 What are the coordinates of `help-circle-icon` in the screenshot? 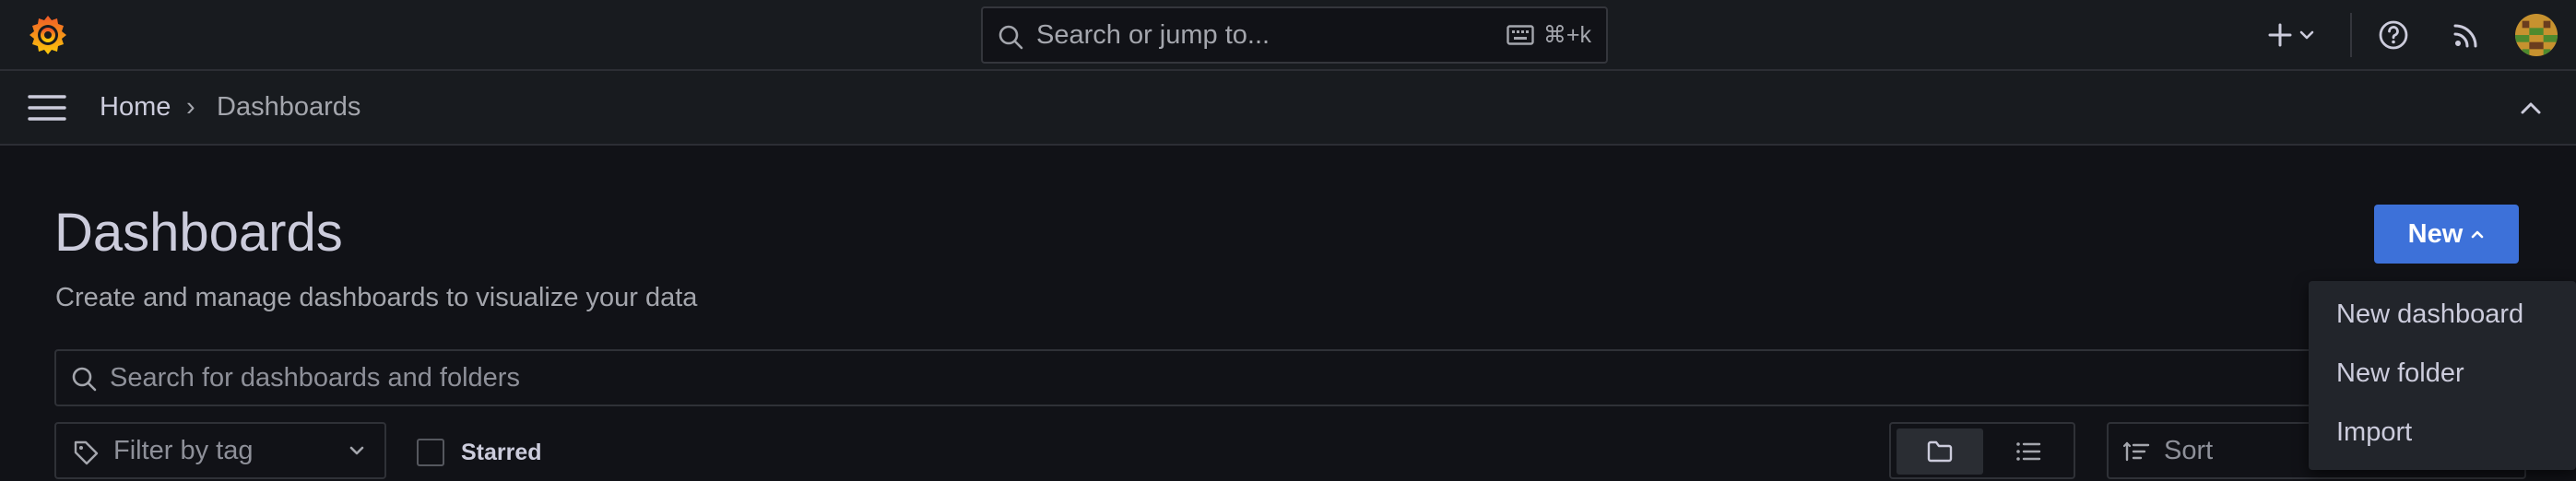 It's located at (2393, 35).